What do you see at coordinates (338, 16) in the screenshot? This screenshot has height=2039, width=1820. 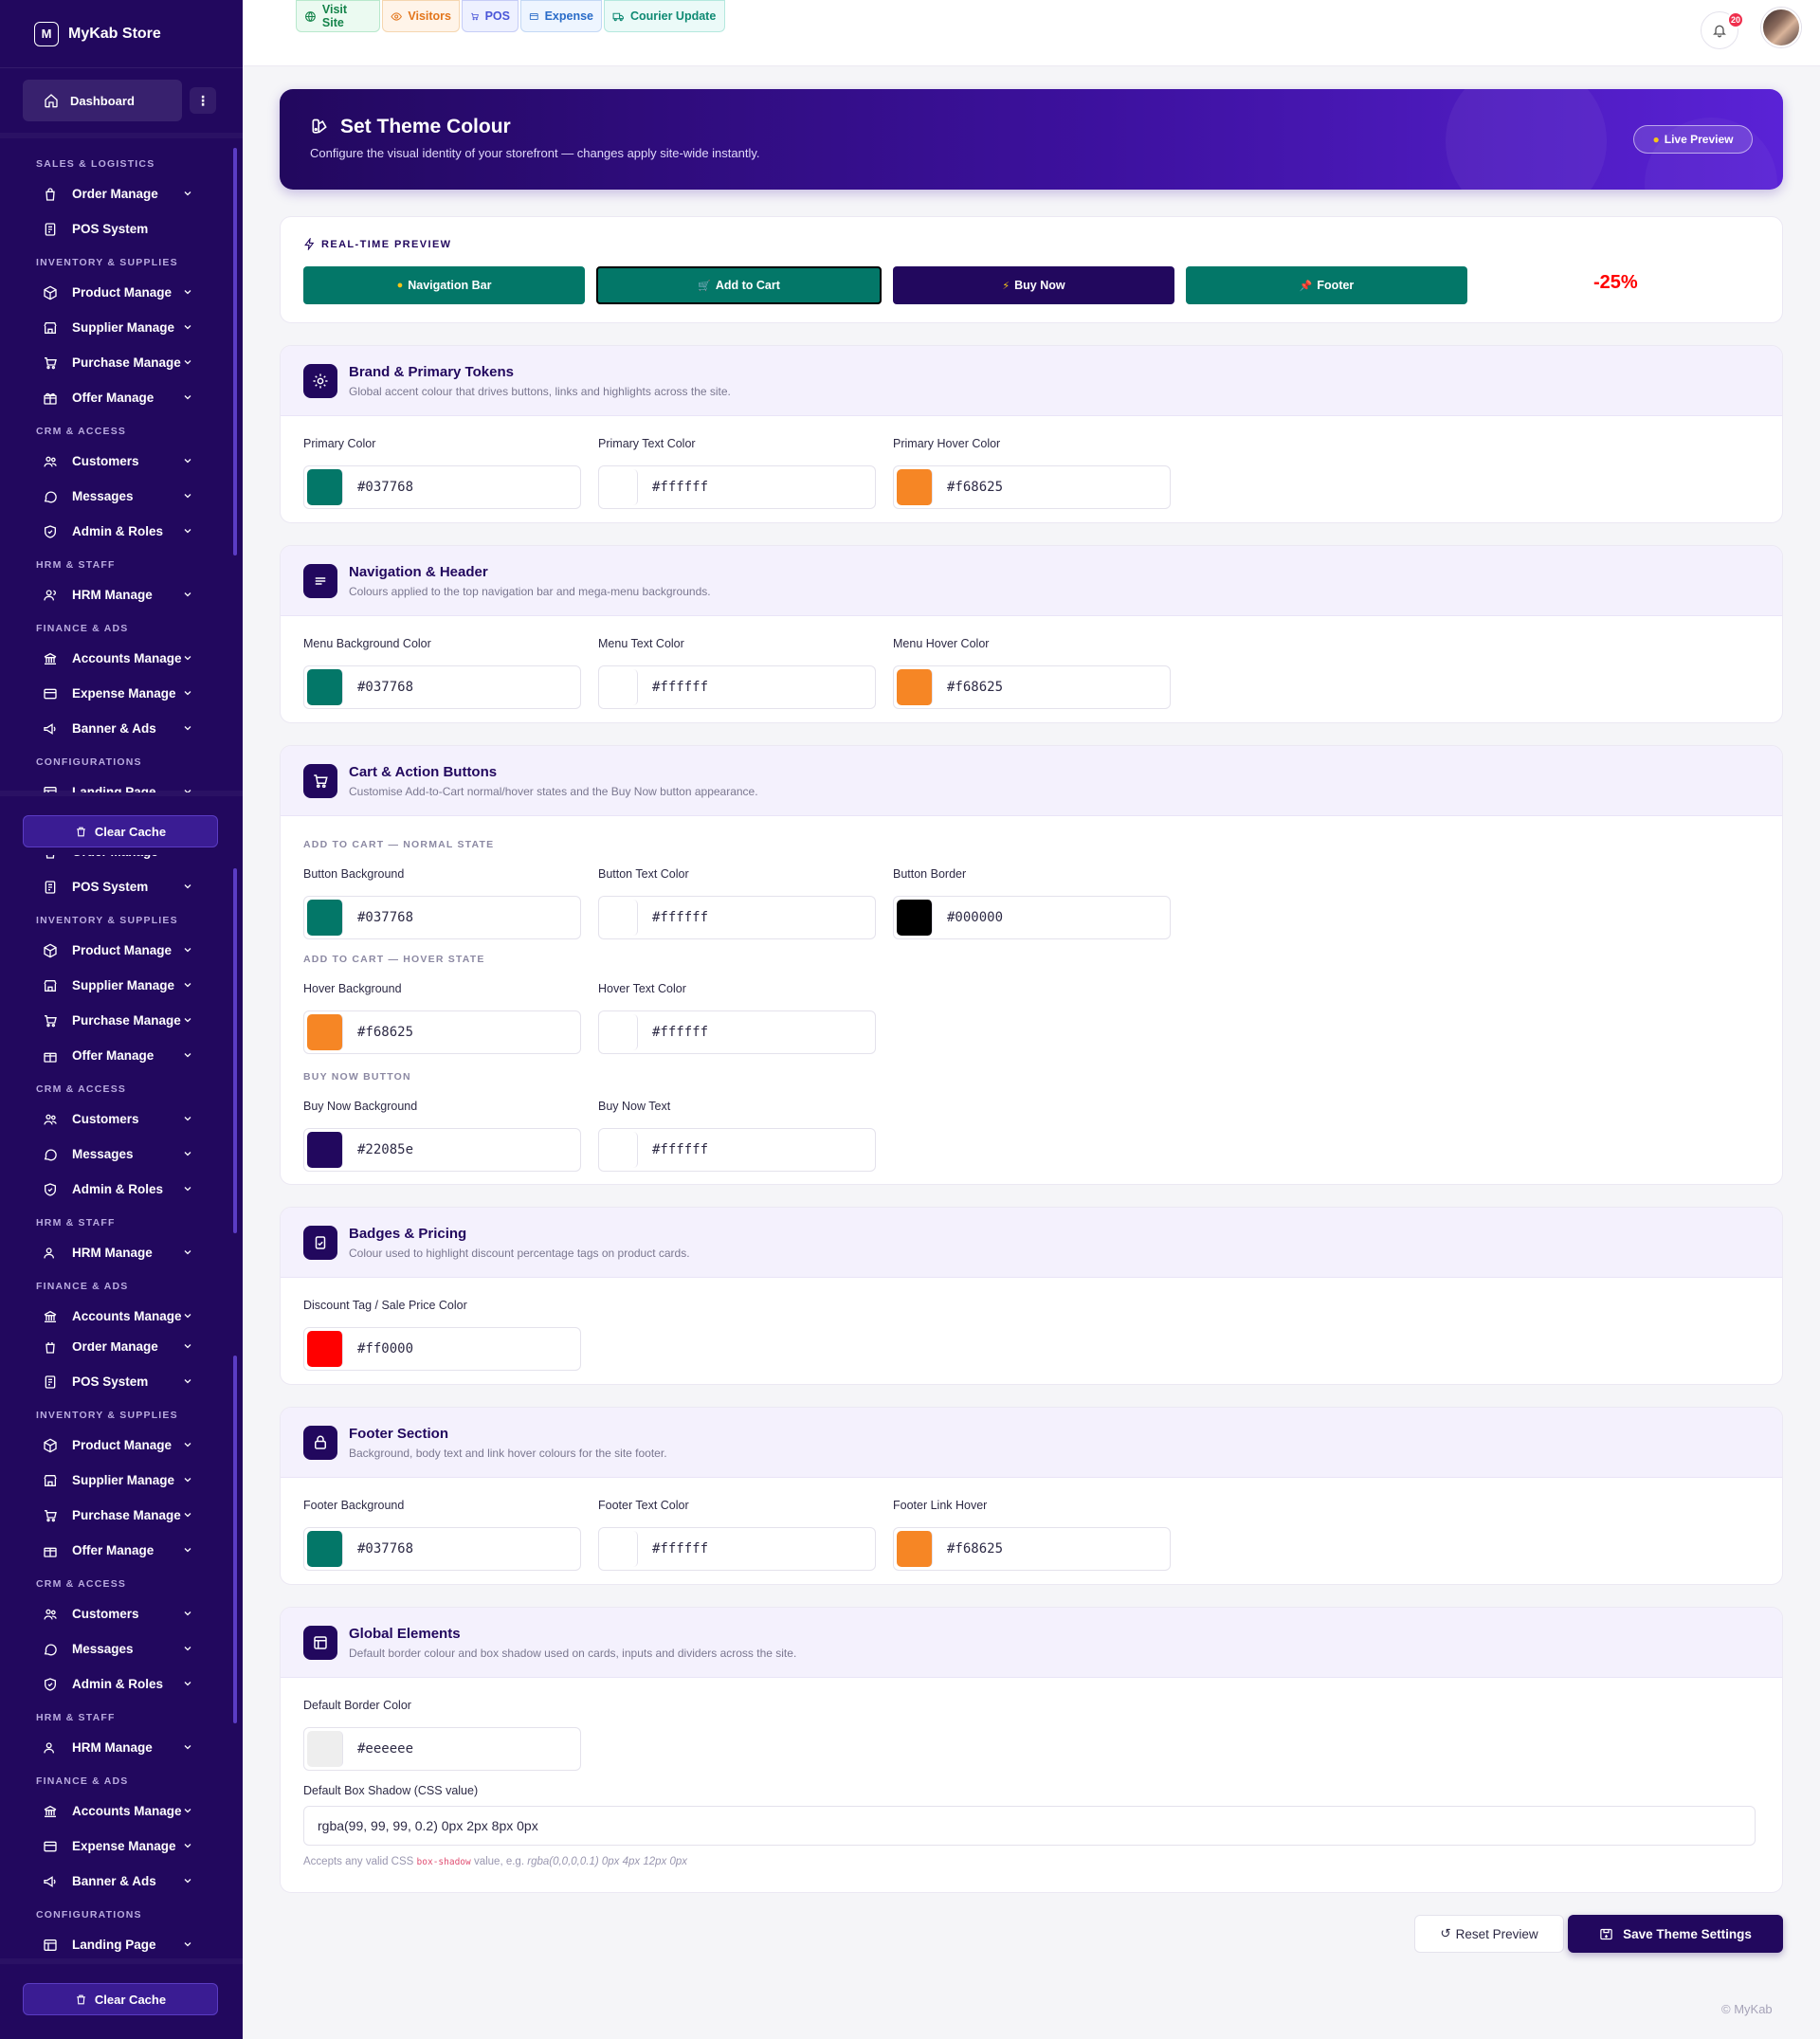 I see `visit-site-button: Visit Site` at bounding box center [338, 16].